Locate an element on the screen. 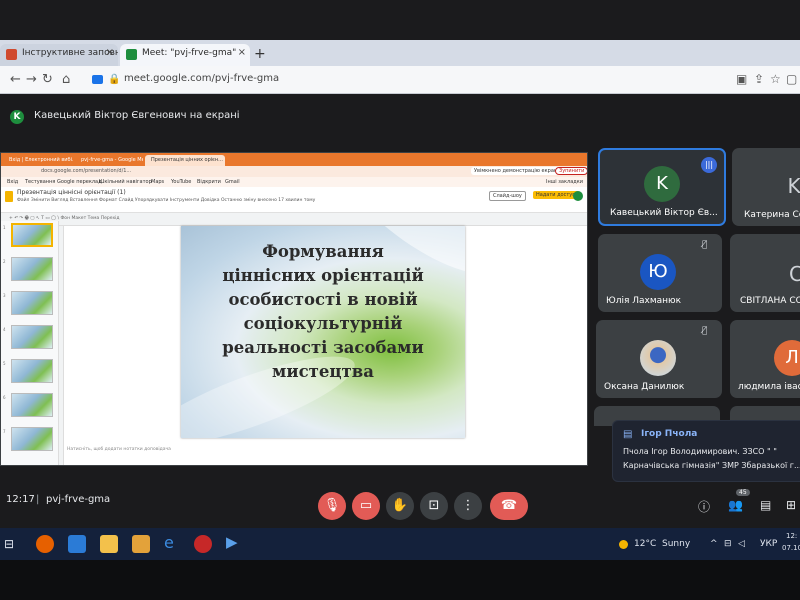  home-icon: ⌂ is located at coordinates (66, 79).